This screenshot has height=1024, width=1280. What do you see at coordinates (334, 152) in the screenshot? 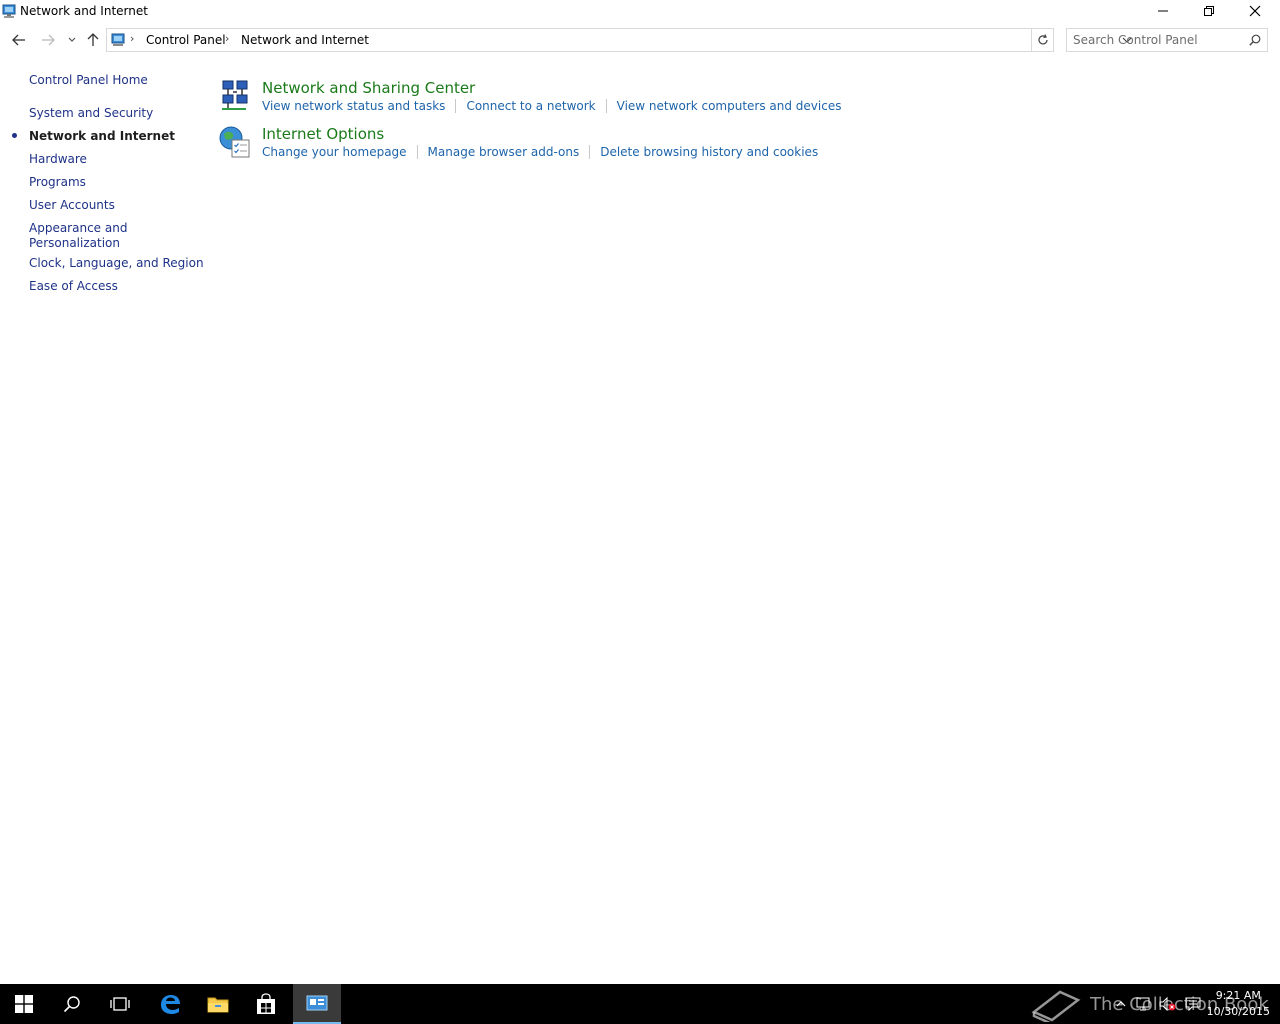
I see `change-homepage-link: Change your homepage` at bounding box center [334, 152].